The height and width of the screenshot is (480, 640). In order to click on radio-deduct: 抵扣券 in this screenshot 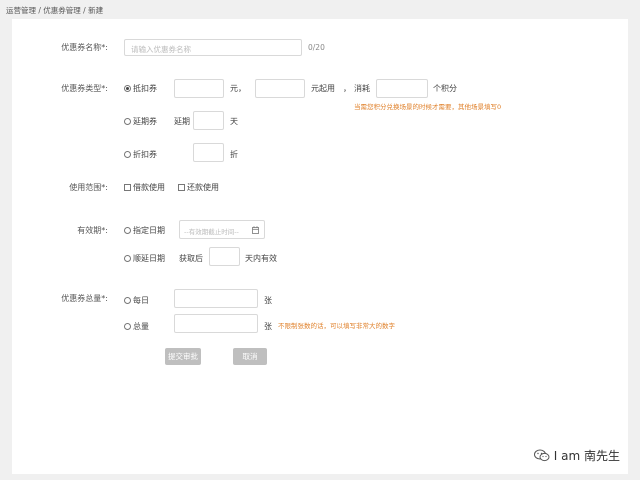, I will do `click(140, 88)`.